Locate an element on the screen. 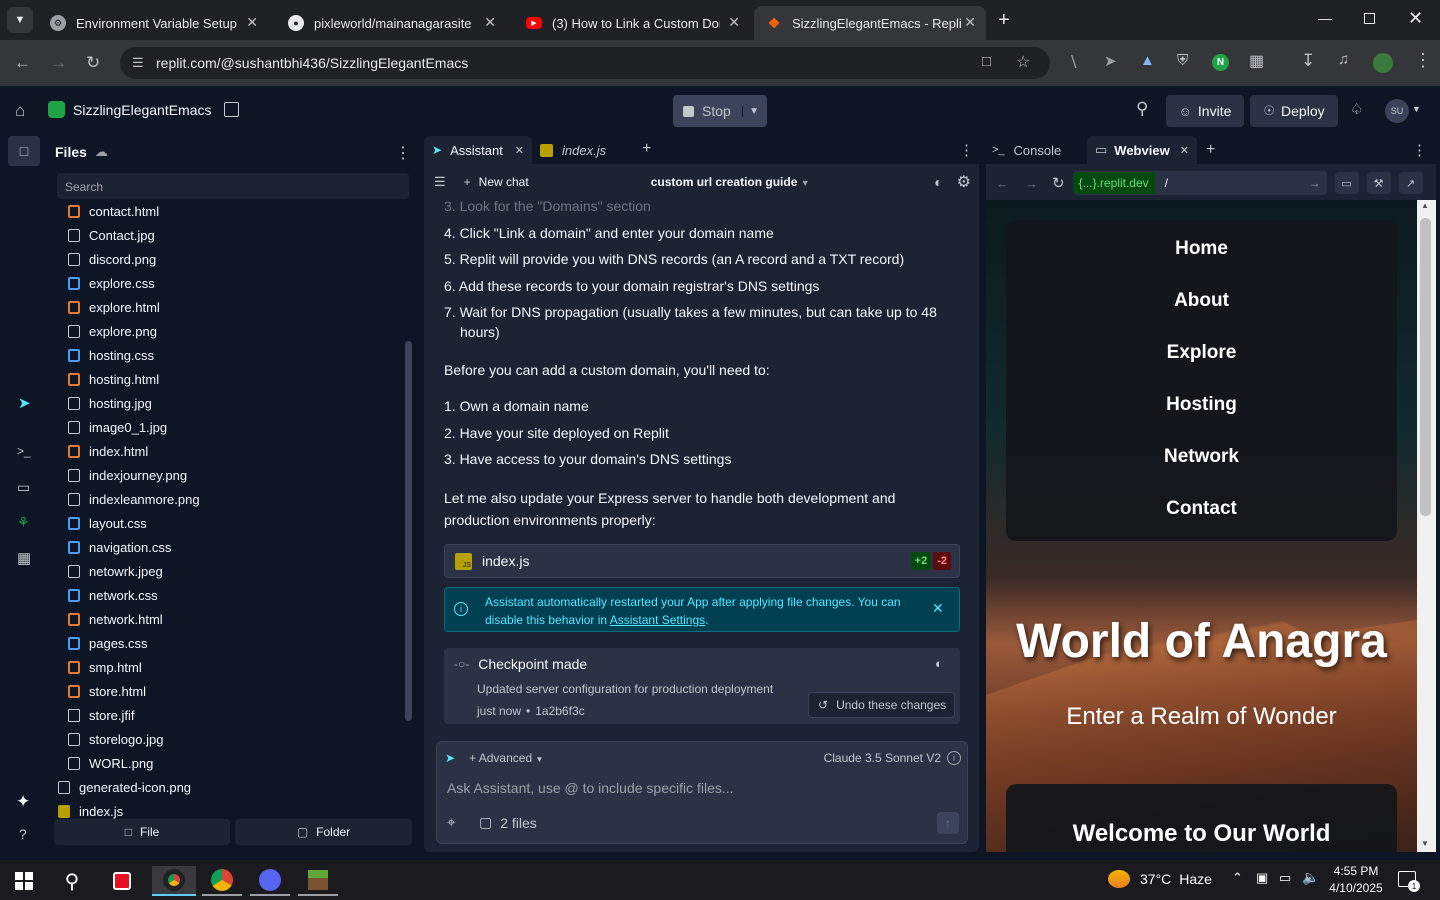  sparkle-icon: ✦ is located at coordinates (23, 802).